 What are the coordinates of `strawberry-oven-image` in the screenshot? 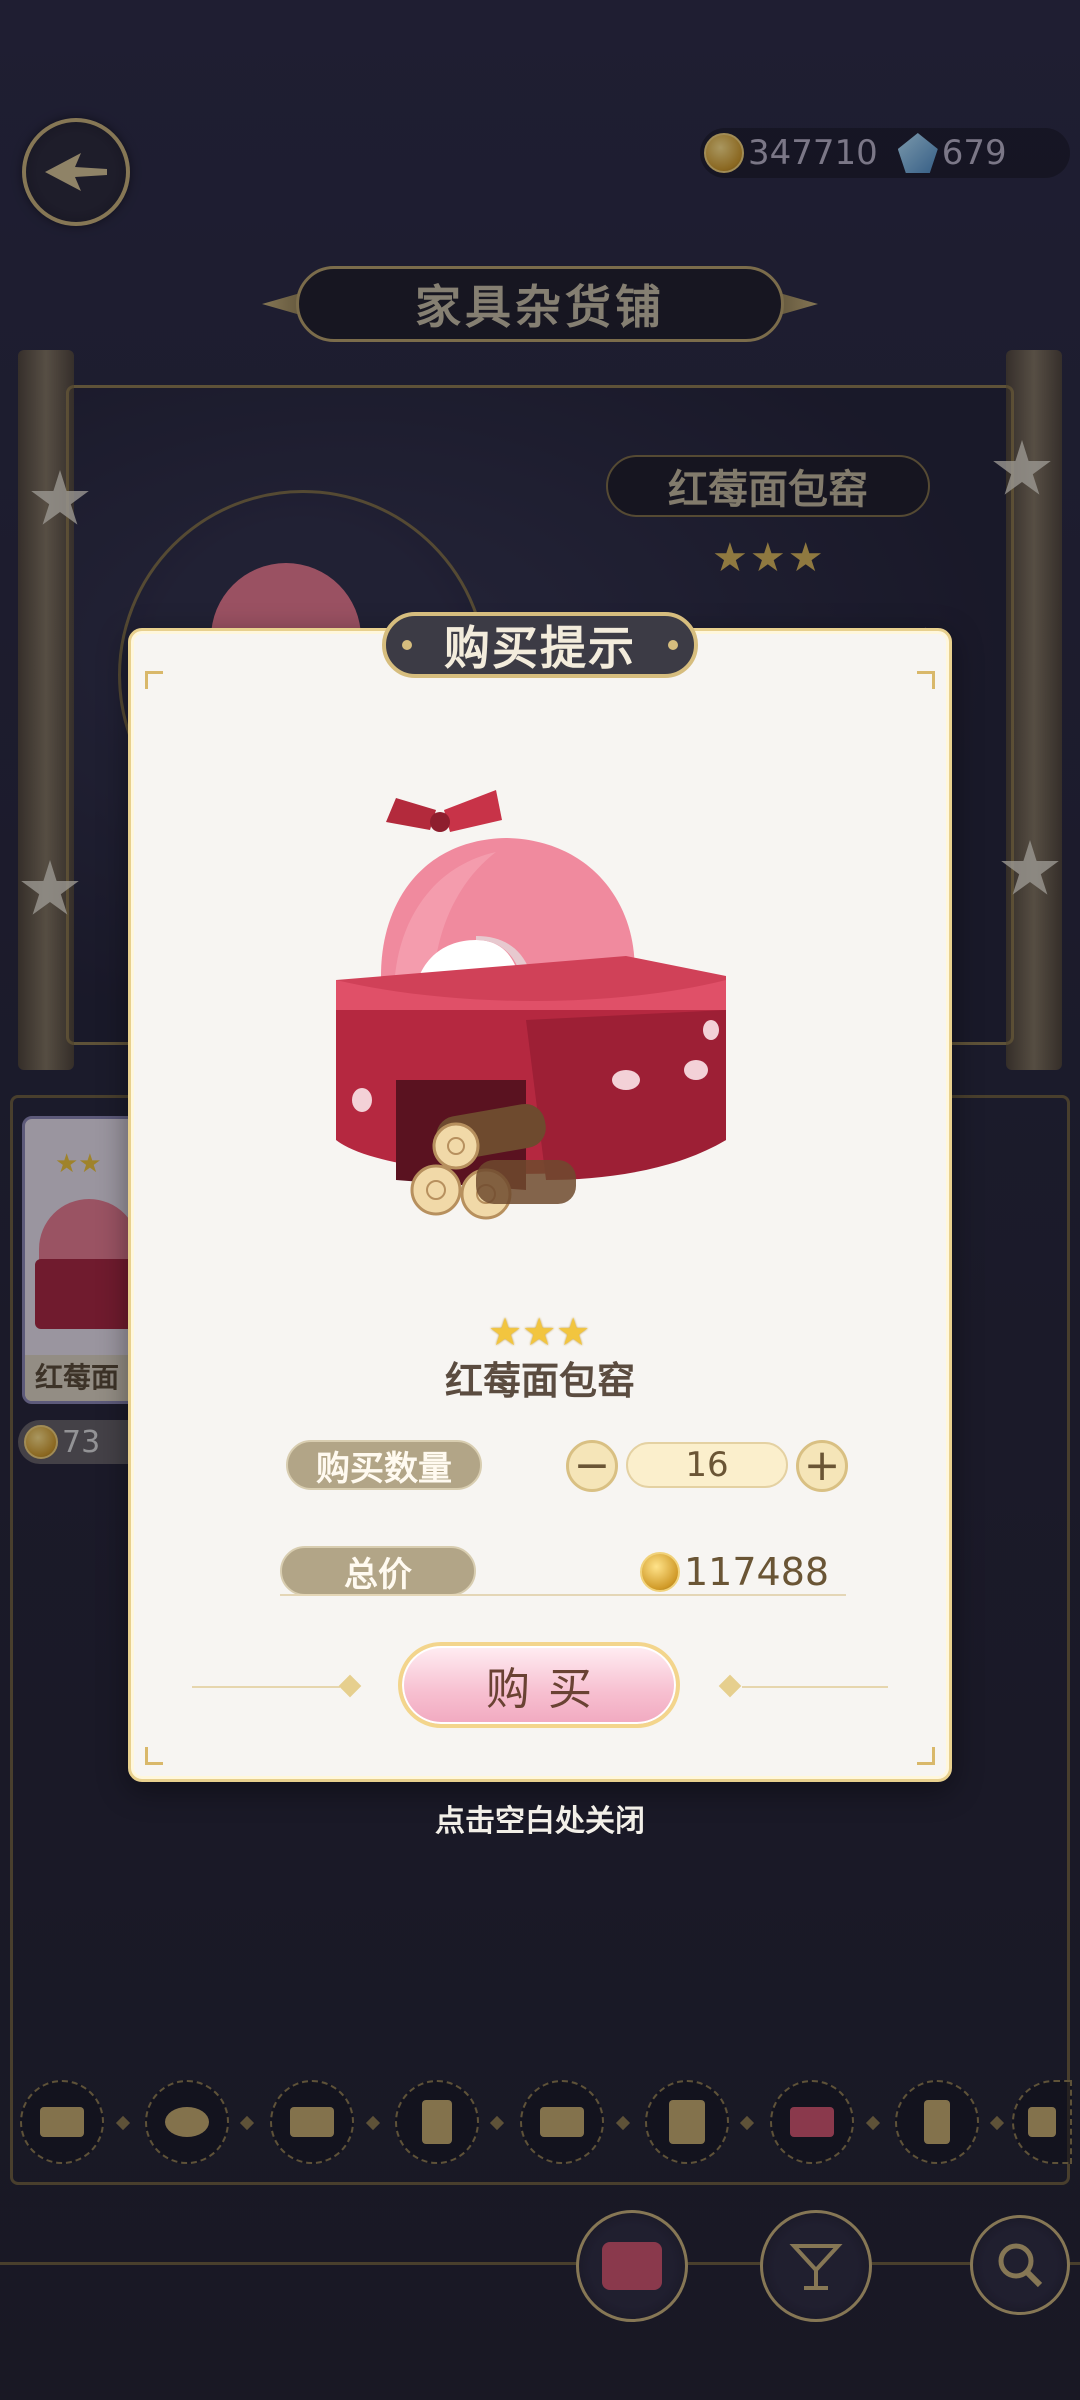 It's located at (531, 1005).